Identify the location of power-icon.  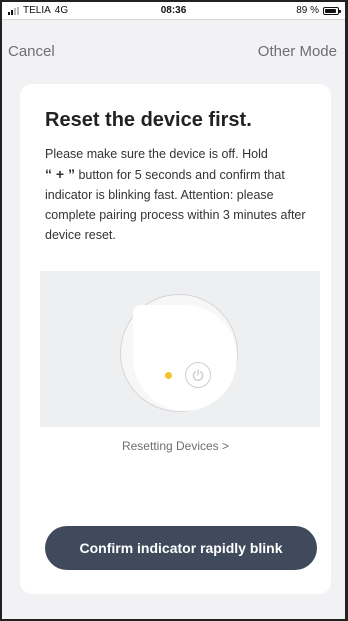
(198, 375).